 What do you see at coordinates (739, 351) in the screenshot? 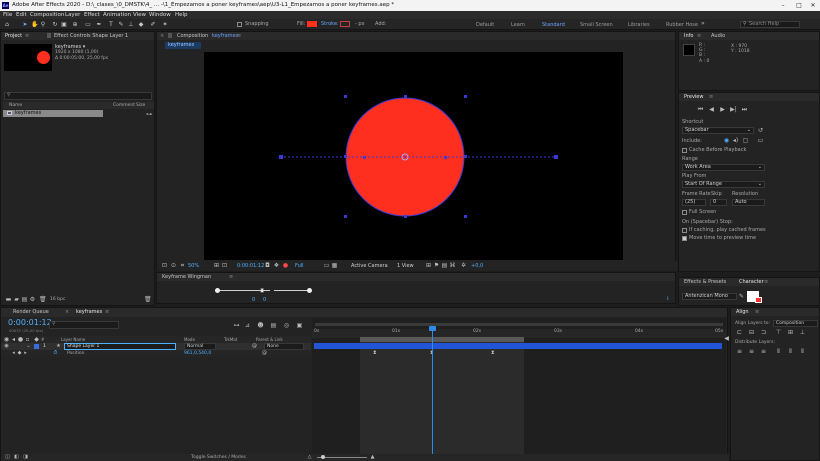
I see `distribute-top-icon: ≡` at bounding box center [739, 351].